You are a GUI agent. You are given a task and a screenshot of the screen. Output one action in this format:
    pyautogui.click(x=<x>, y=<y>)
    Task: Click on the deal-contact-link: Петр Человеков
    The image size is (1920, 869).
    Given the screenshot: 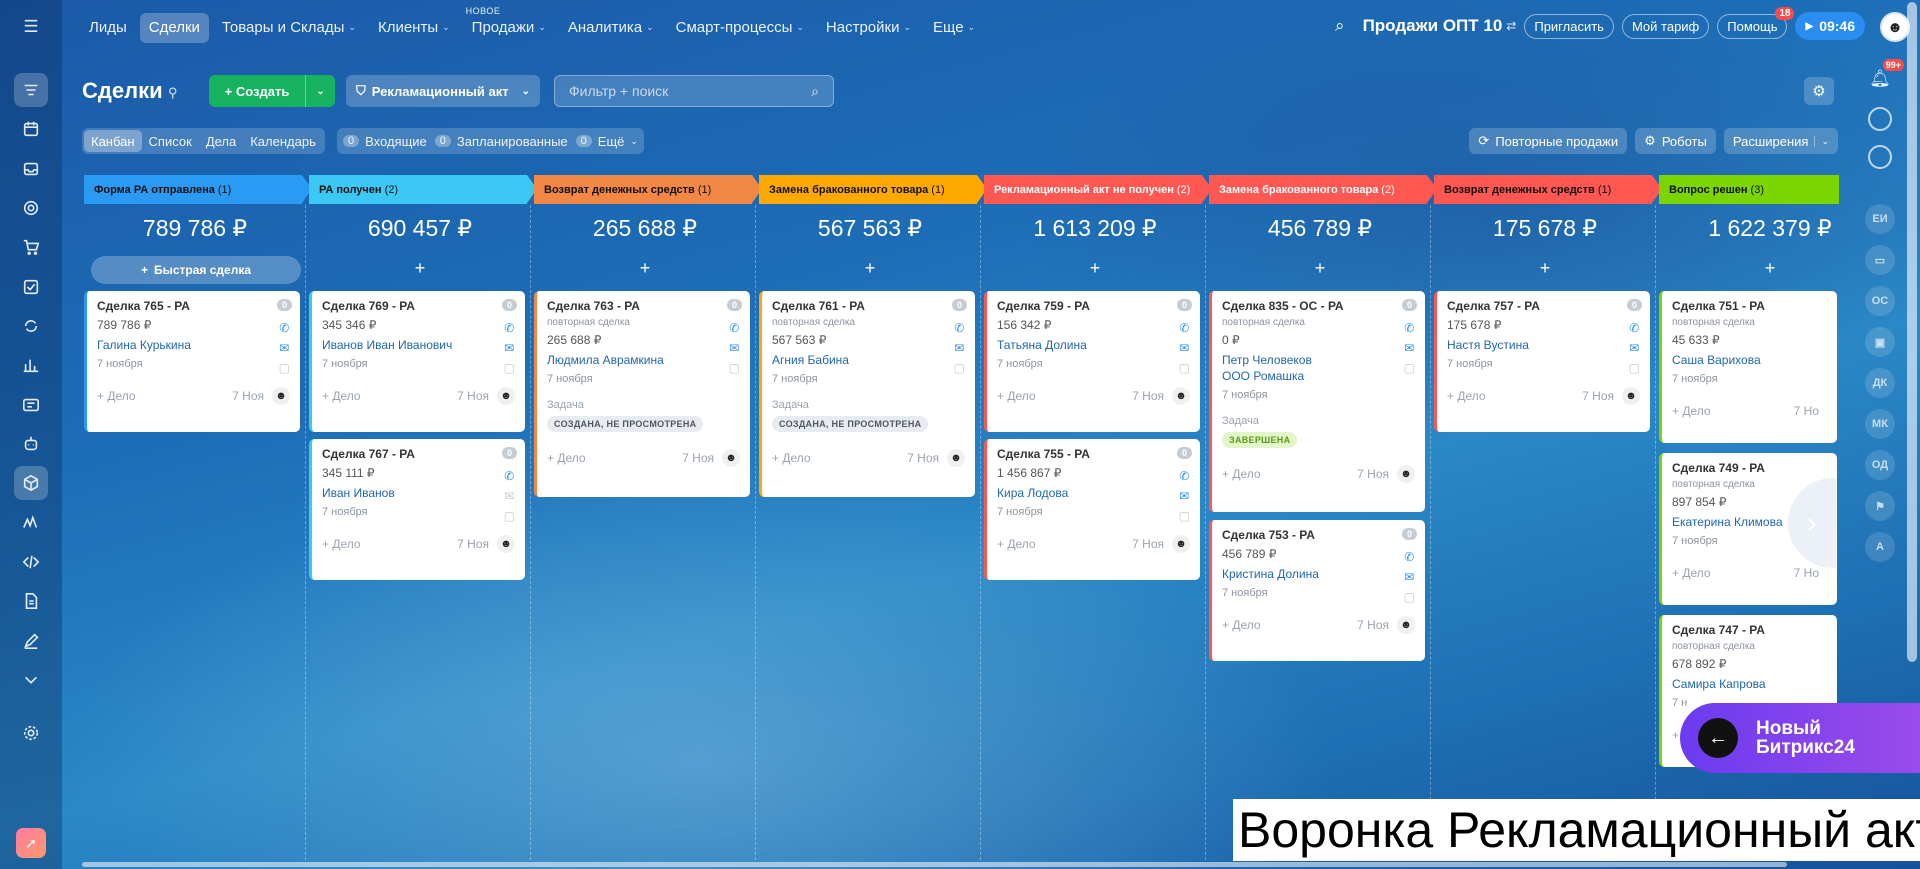 What is the action you would take?
    pyautogui.click(x=1318, y=360)
    